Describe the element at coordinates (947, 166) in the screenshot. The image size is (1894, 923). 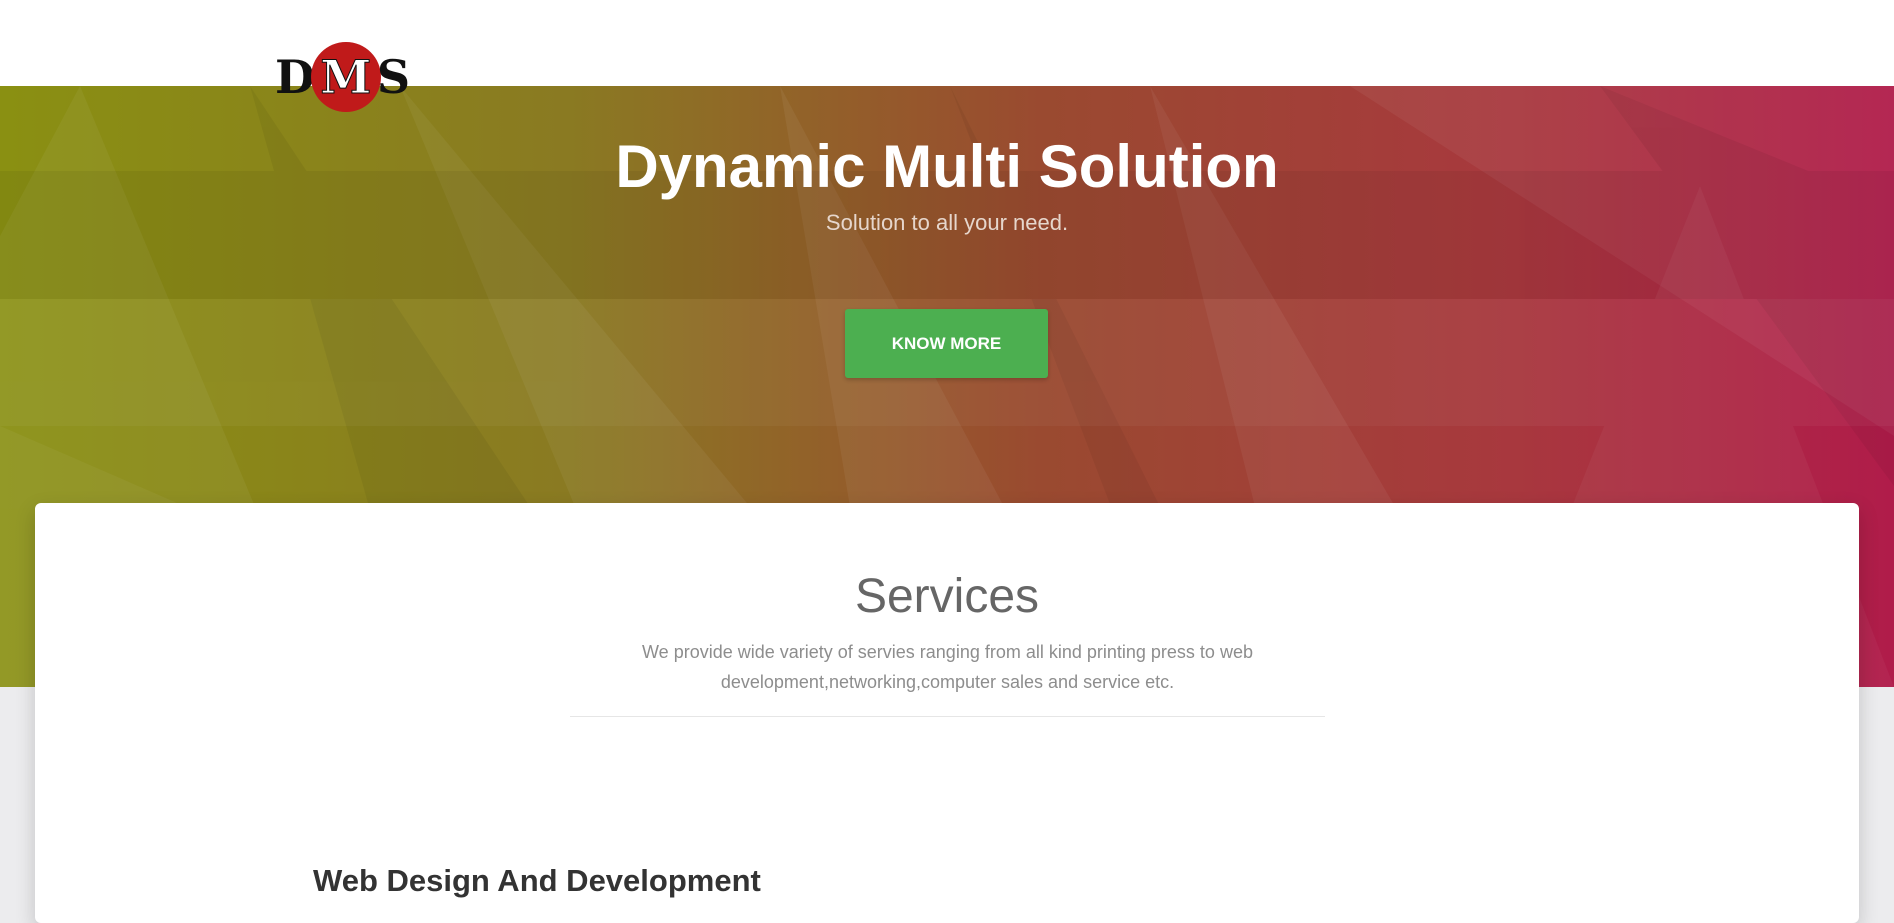
I see `hero-title: Dynamic Multi Solution` at that location.